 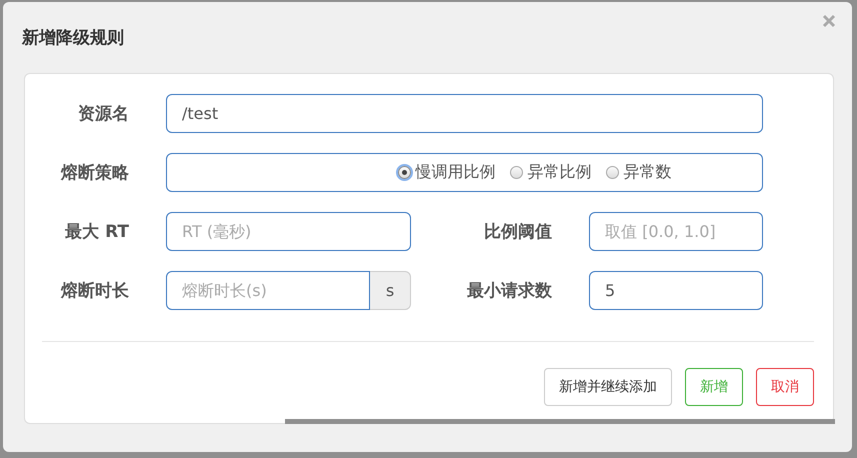 What do you see at coordinates (73, 38) in the screenshot?
I see `dialog-title: 新增降级规则` at bounding box center [73, 38].